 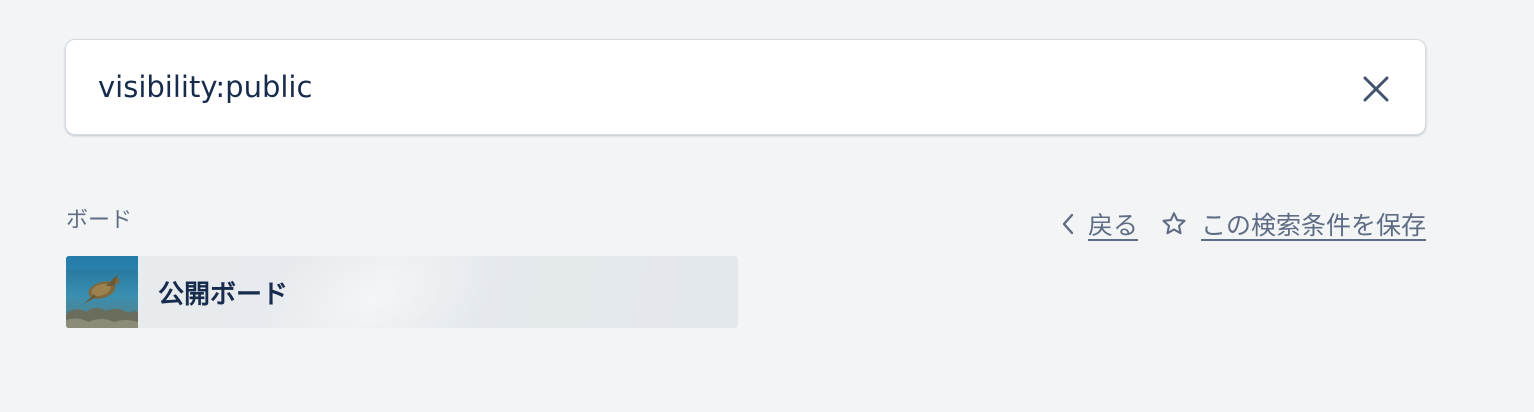 What do you see at coordinates (1068, 224) in the screenshot?
I see `chevron-left-icon` at bounding box center [1068, 224].